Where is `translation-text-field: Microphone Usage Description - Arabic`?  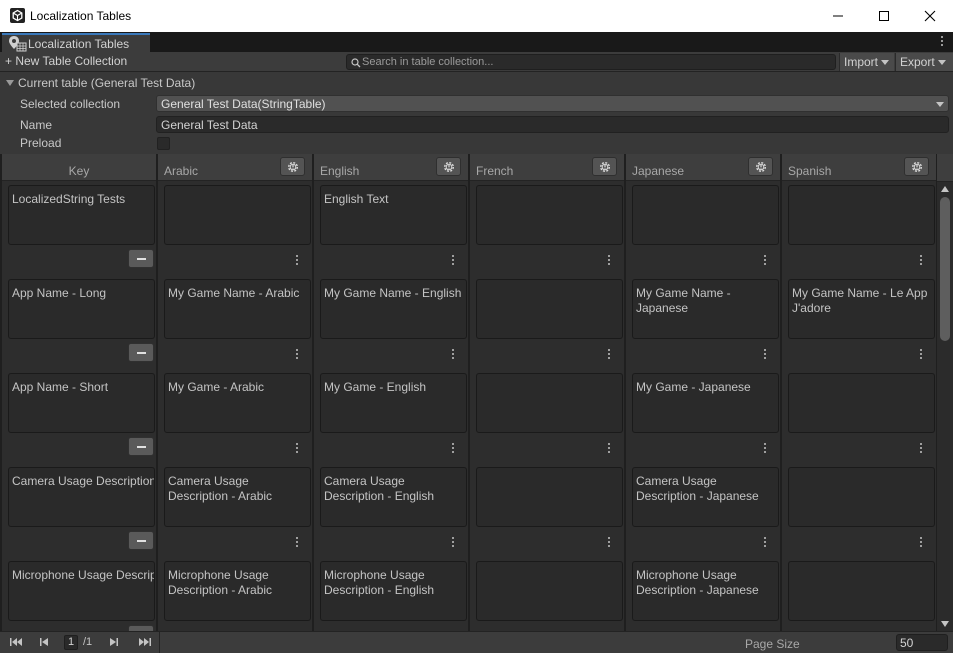
translation-text-field: Microphone Usage Description - Arabic is located at coordinates (237, 591).